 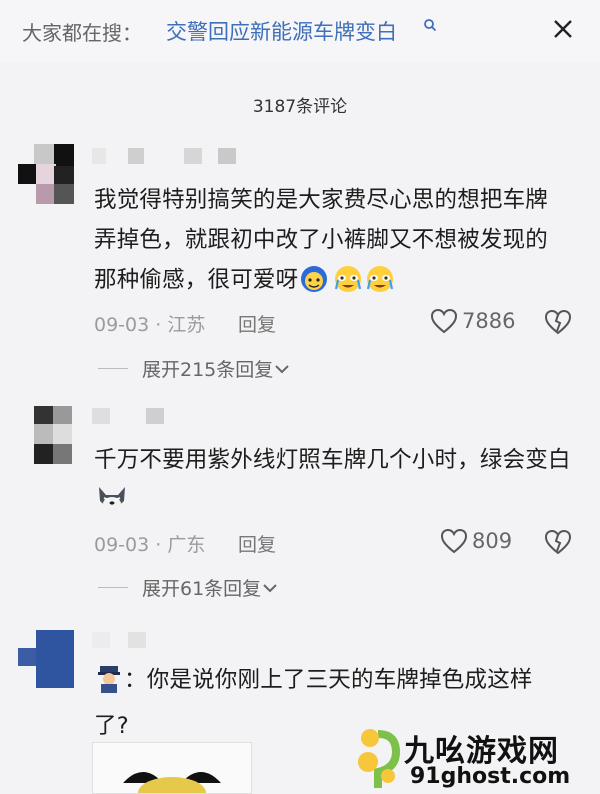 What do you see at coordinates (334, 483) in the screenshot?
I see `comment-text: 千万不要用紫外线灯照车牌几个小时，绿会变白` at bounding box center [334, 483].